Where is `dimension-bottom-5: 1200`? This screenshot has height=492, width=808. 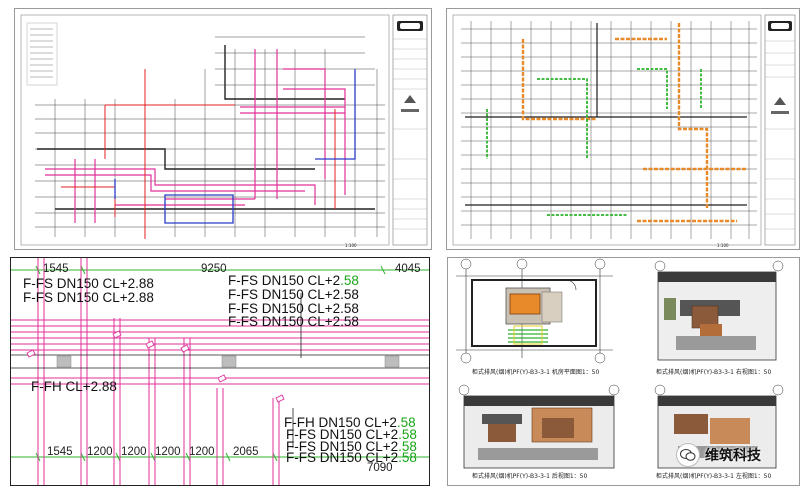 dimension-bottom-5: 1200 is located at coordinates (202, 452).